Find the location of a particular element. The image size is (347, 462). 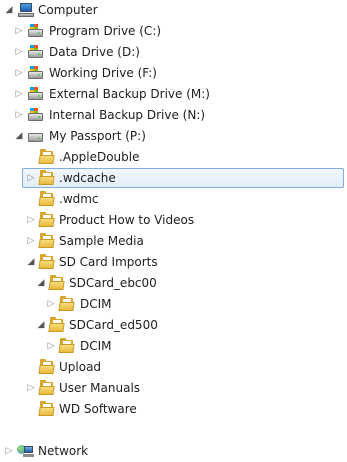

tree-item-network: ▷ Network is located at coordinates (173, 451).